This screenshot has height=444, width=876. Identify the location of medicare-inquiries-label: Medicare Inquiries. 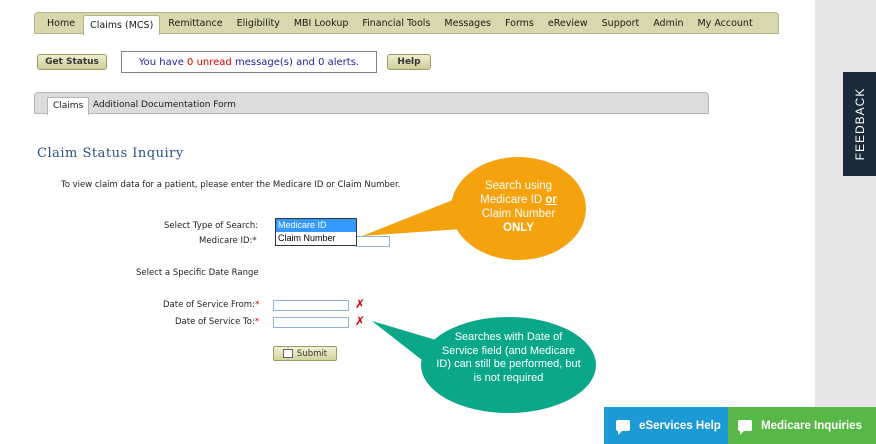
(811, 425).